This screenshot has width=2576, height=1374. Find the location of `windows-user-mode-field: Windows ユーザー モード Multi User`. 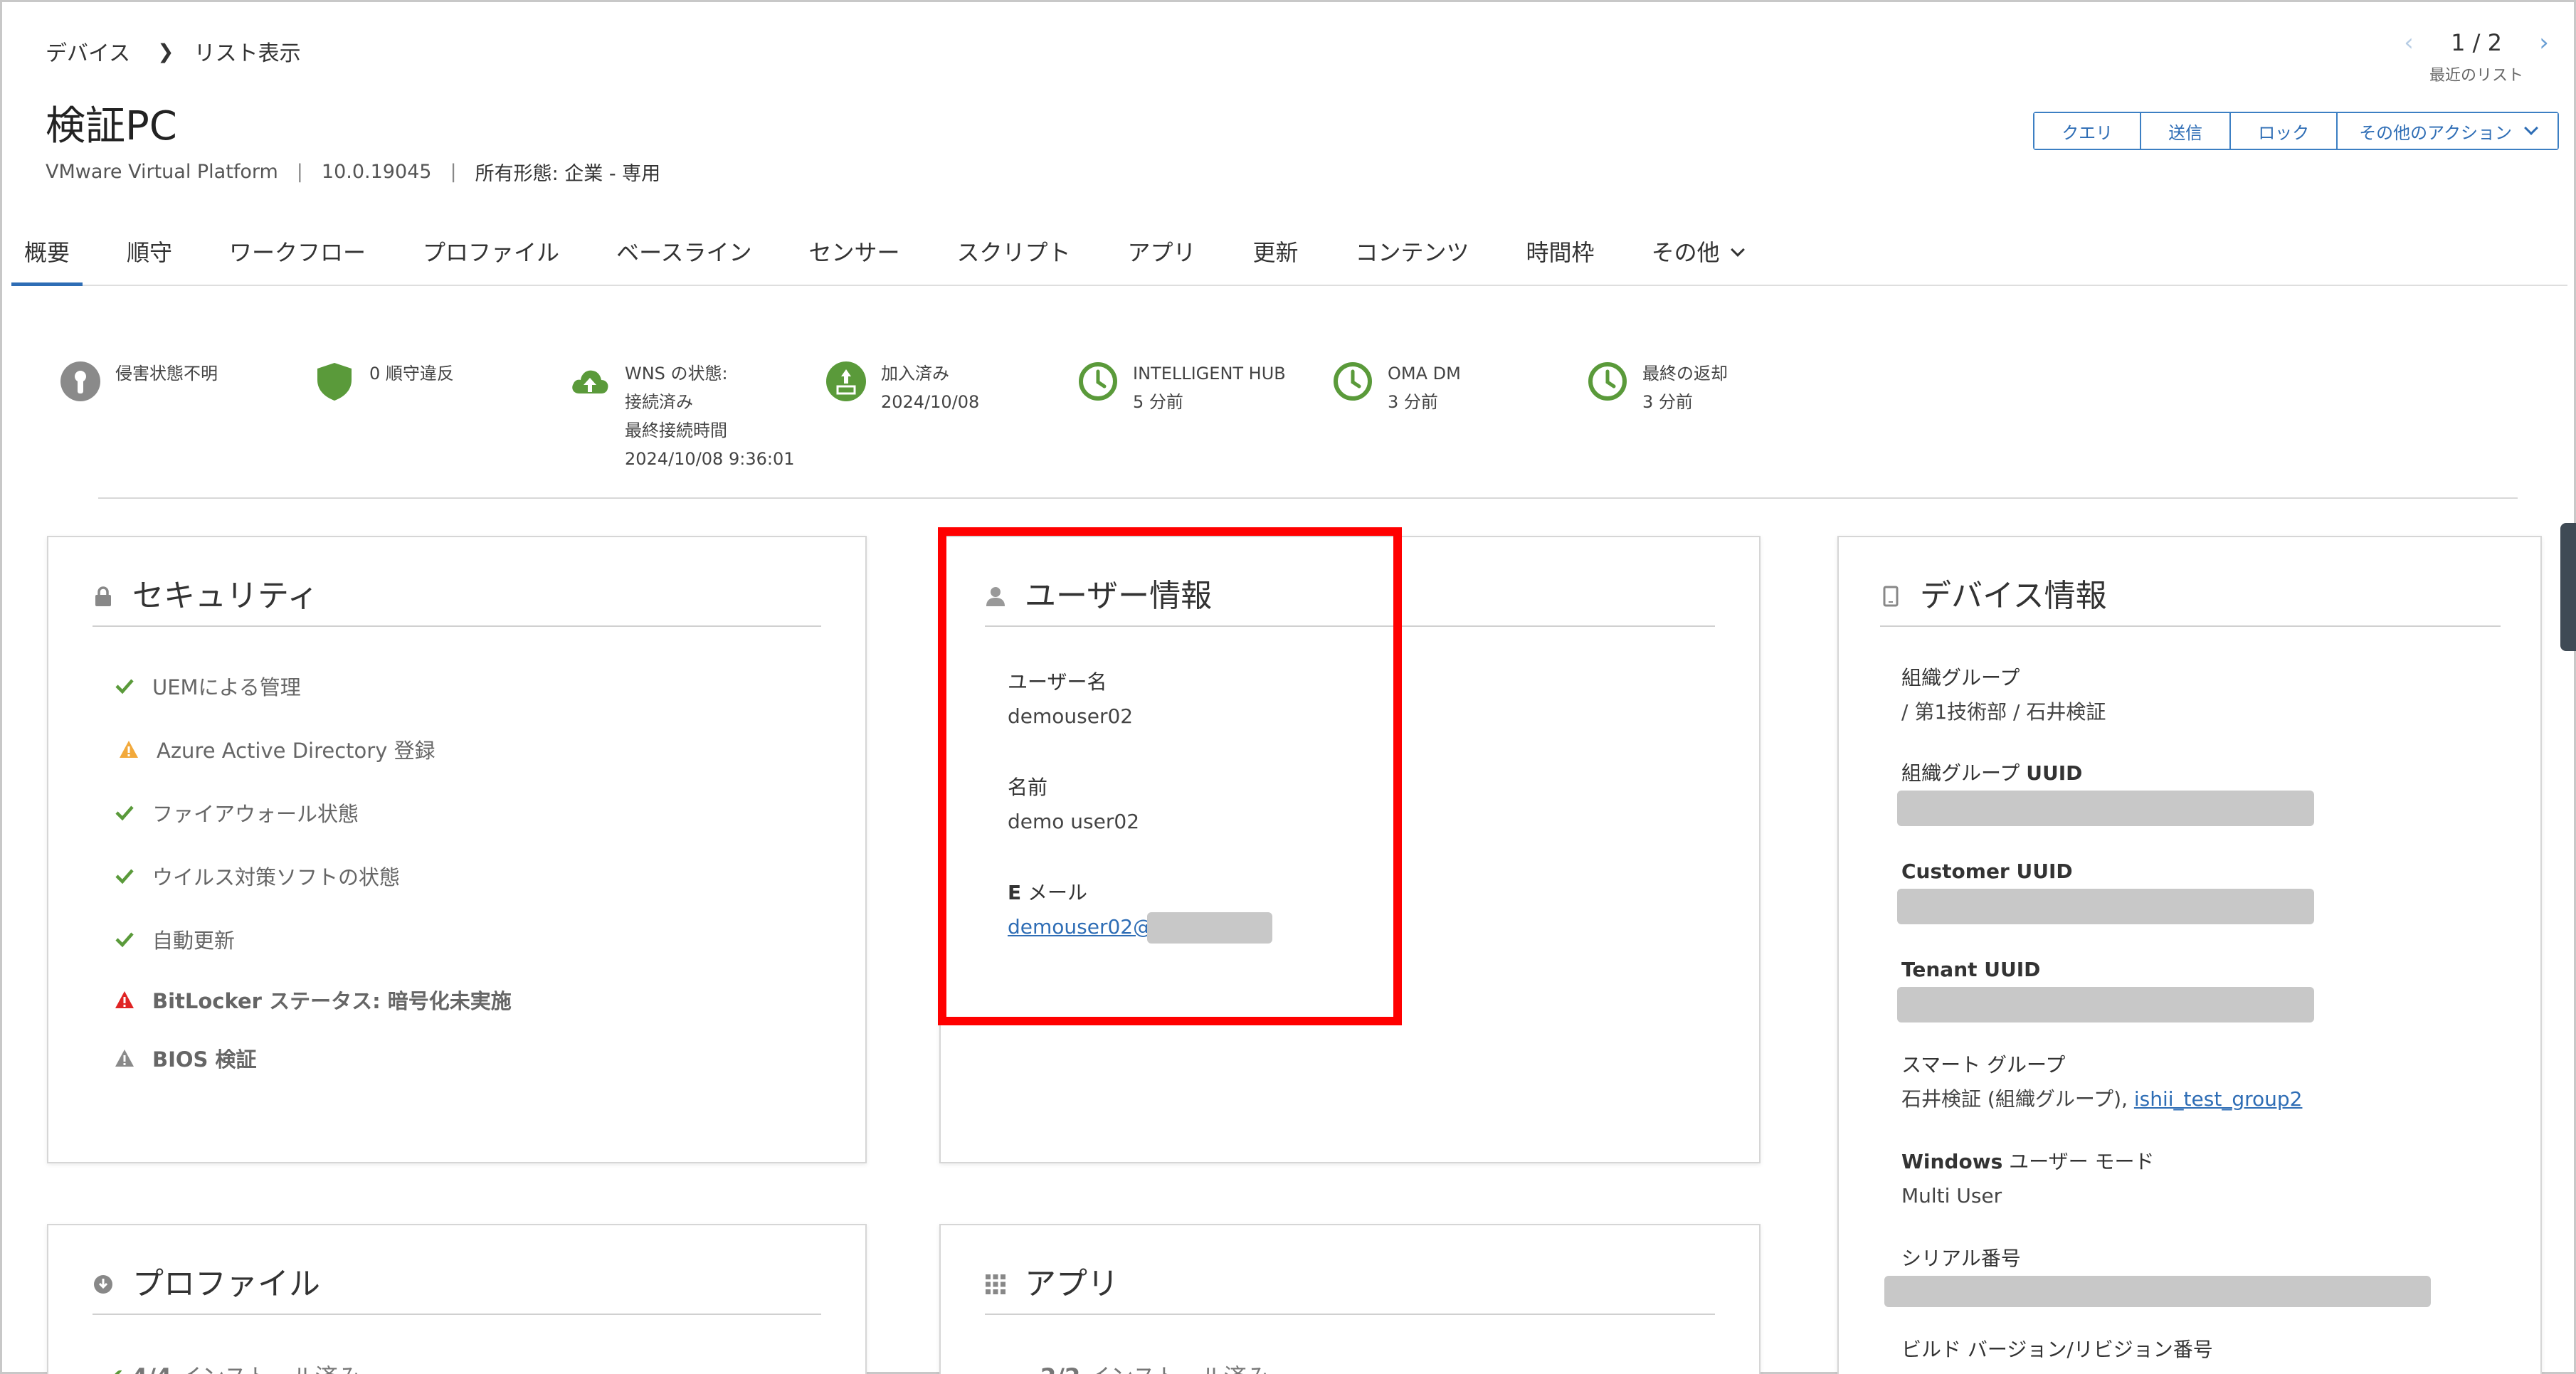

windows-user-mode-field: Windows ユーザー モード Multi User is located at coordinates (2193, 1179).